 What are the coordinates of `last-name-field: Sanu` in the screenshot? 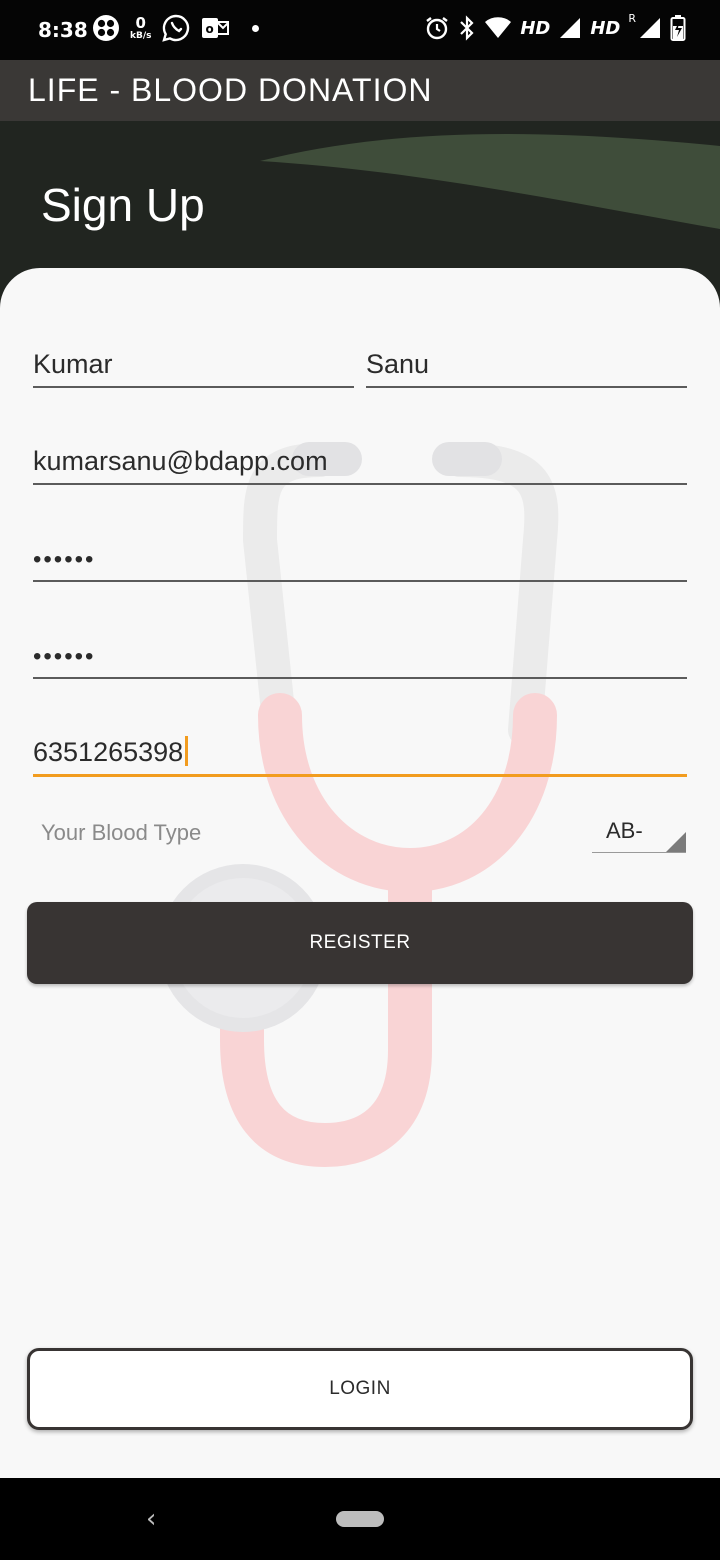 It's located at (526, 363).